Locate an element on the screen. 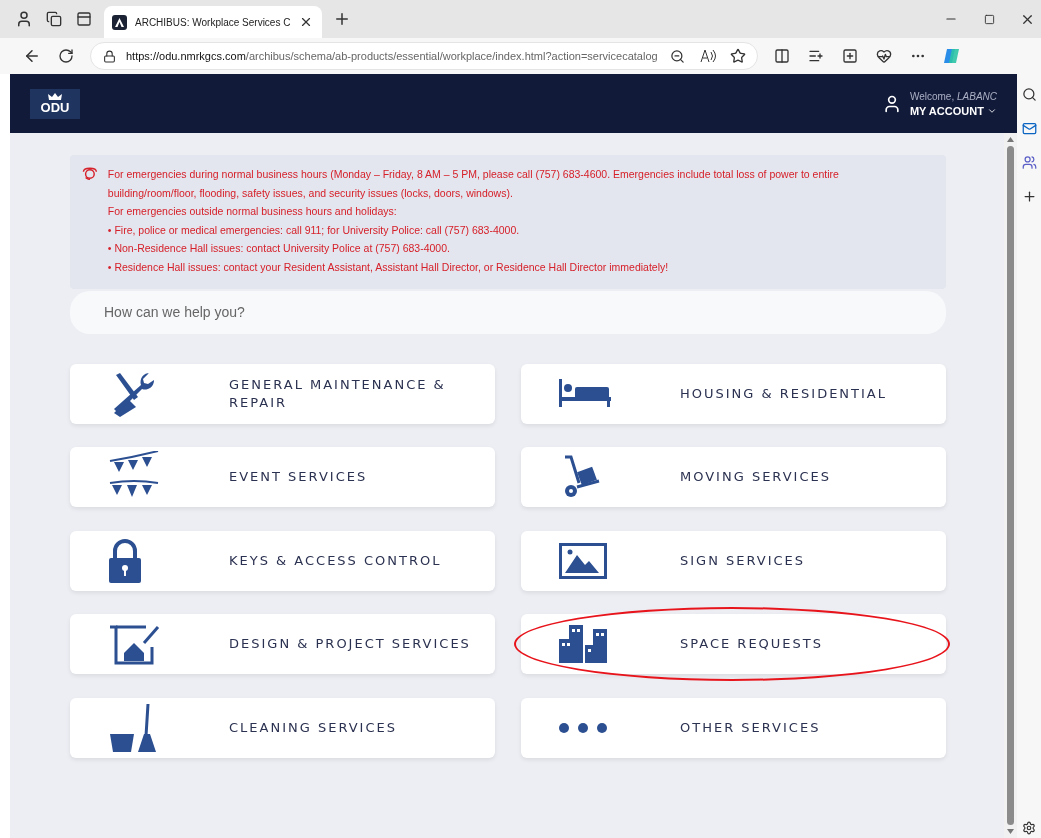  service-tile: MOVING SERVICES is located at coordinates (733, 477).